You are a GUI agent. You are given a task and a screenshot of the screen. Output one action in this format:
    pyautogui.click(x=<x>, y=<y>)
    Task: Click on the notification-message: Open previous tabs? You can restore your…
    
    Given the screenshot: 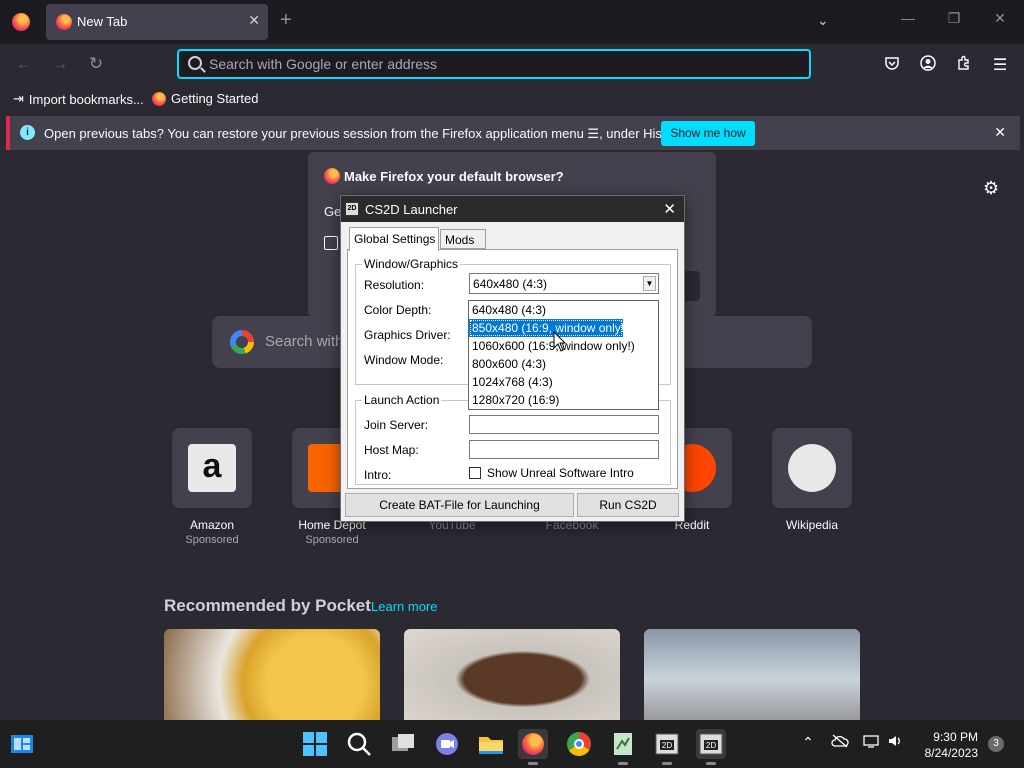 What is the action you would take?
    pyautogui.click(x=365, y=133)
    